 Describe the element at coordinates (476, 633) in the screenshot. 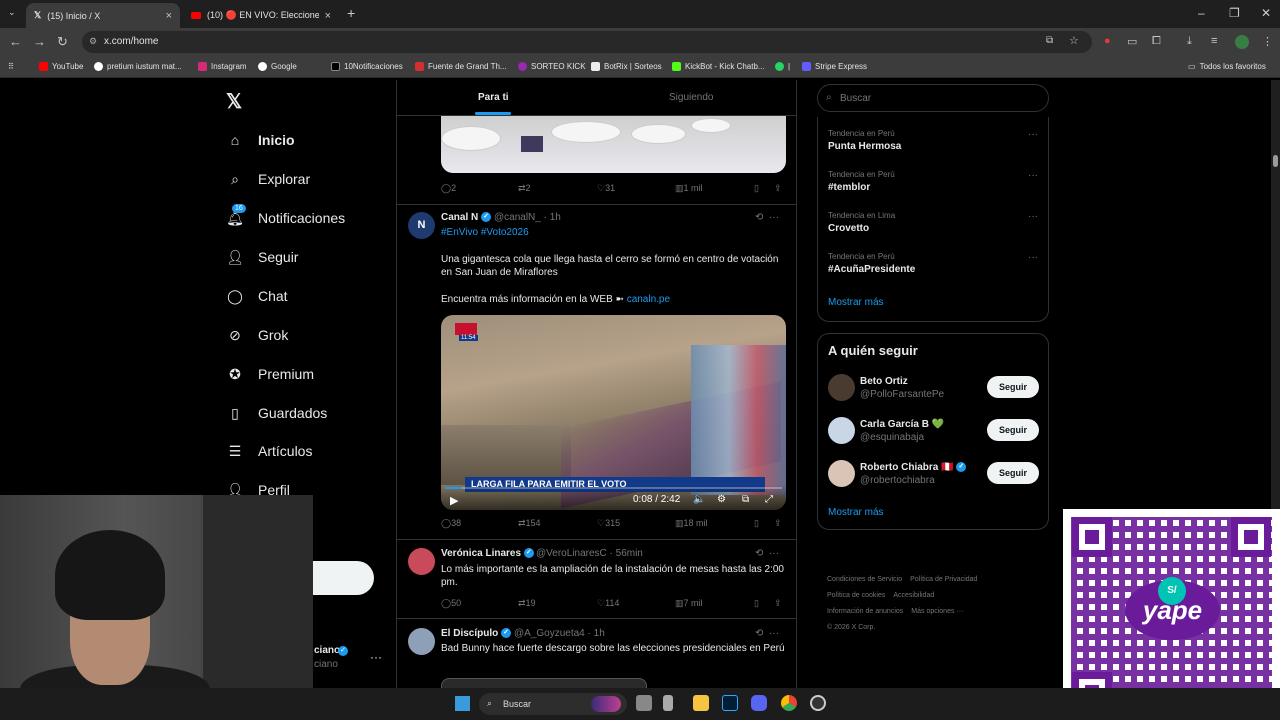

I see `tweet-author: El Discípulo ✓` at that location.